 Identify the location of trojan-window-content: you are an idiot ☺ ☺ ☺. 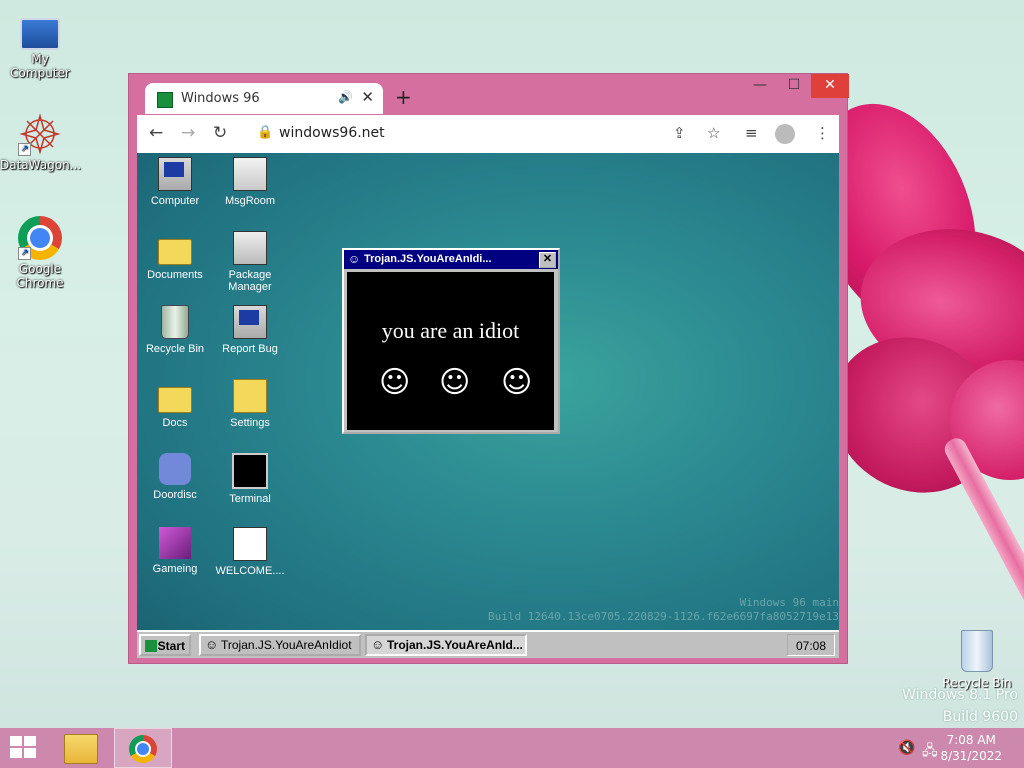
(450, 351).